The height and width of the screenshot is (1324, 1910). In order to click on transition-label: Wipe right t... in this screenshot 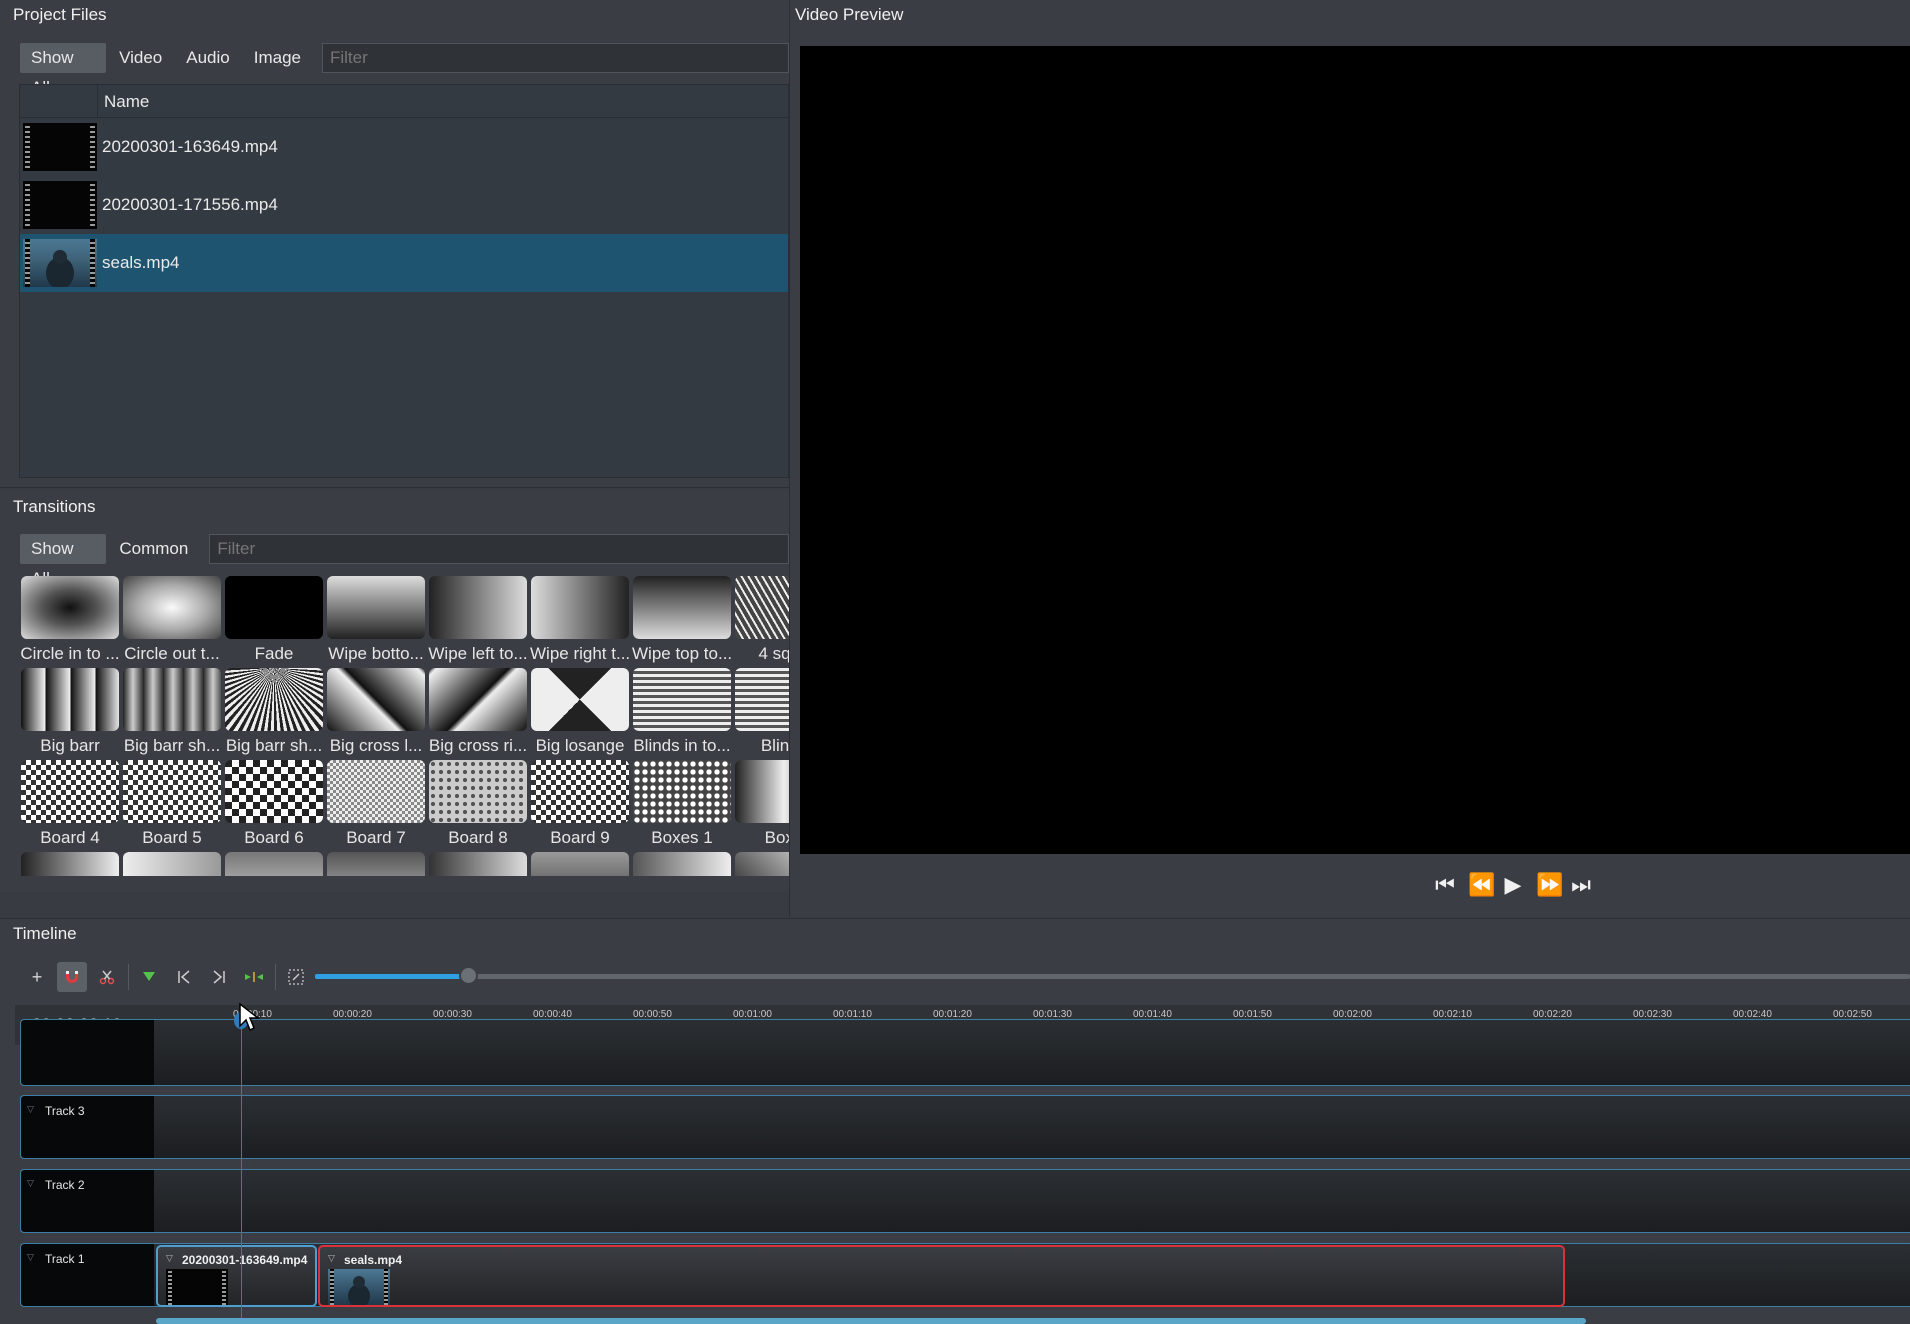, I will do `click(580, 653)`.